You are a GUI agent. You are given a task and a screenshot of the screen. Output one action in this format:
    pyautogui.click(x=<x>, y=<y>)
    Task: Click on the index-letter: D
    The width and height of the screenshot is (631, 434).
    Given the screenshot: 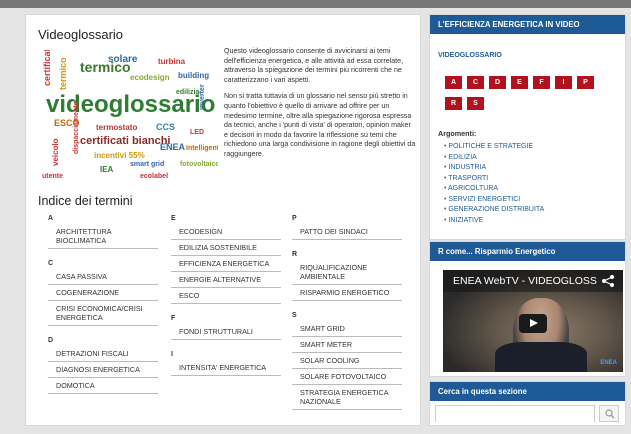 What is the action you would take?
    pyautogui.click(x=51, y=340)
    